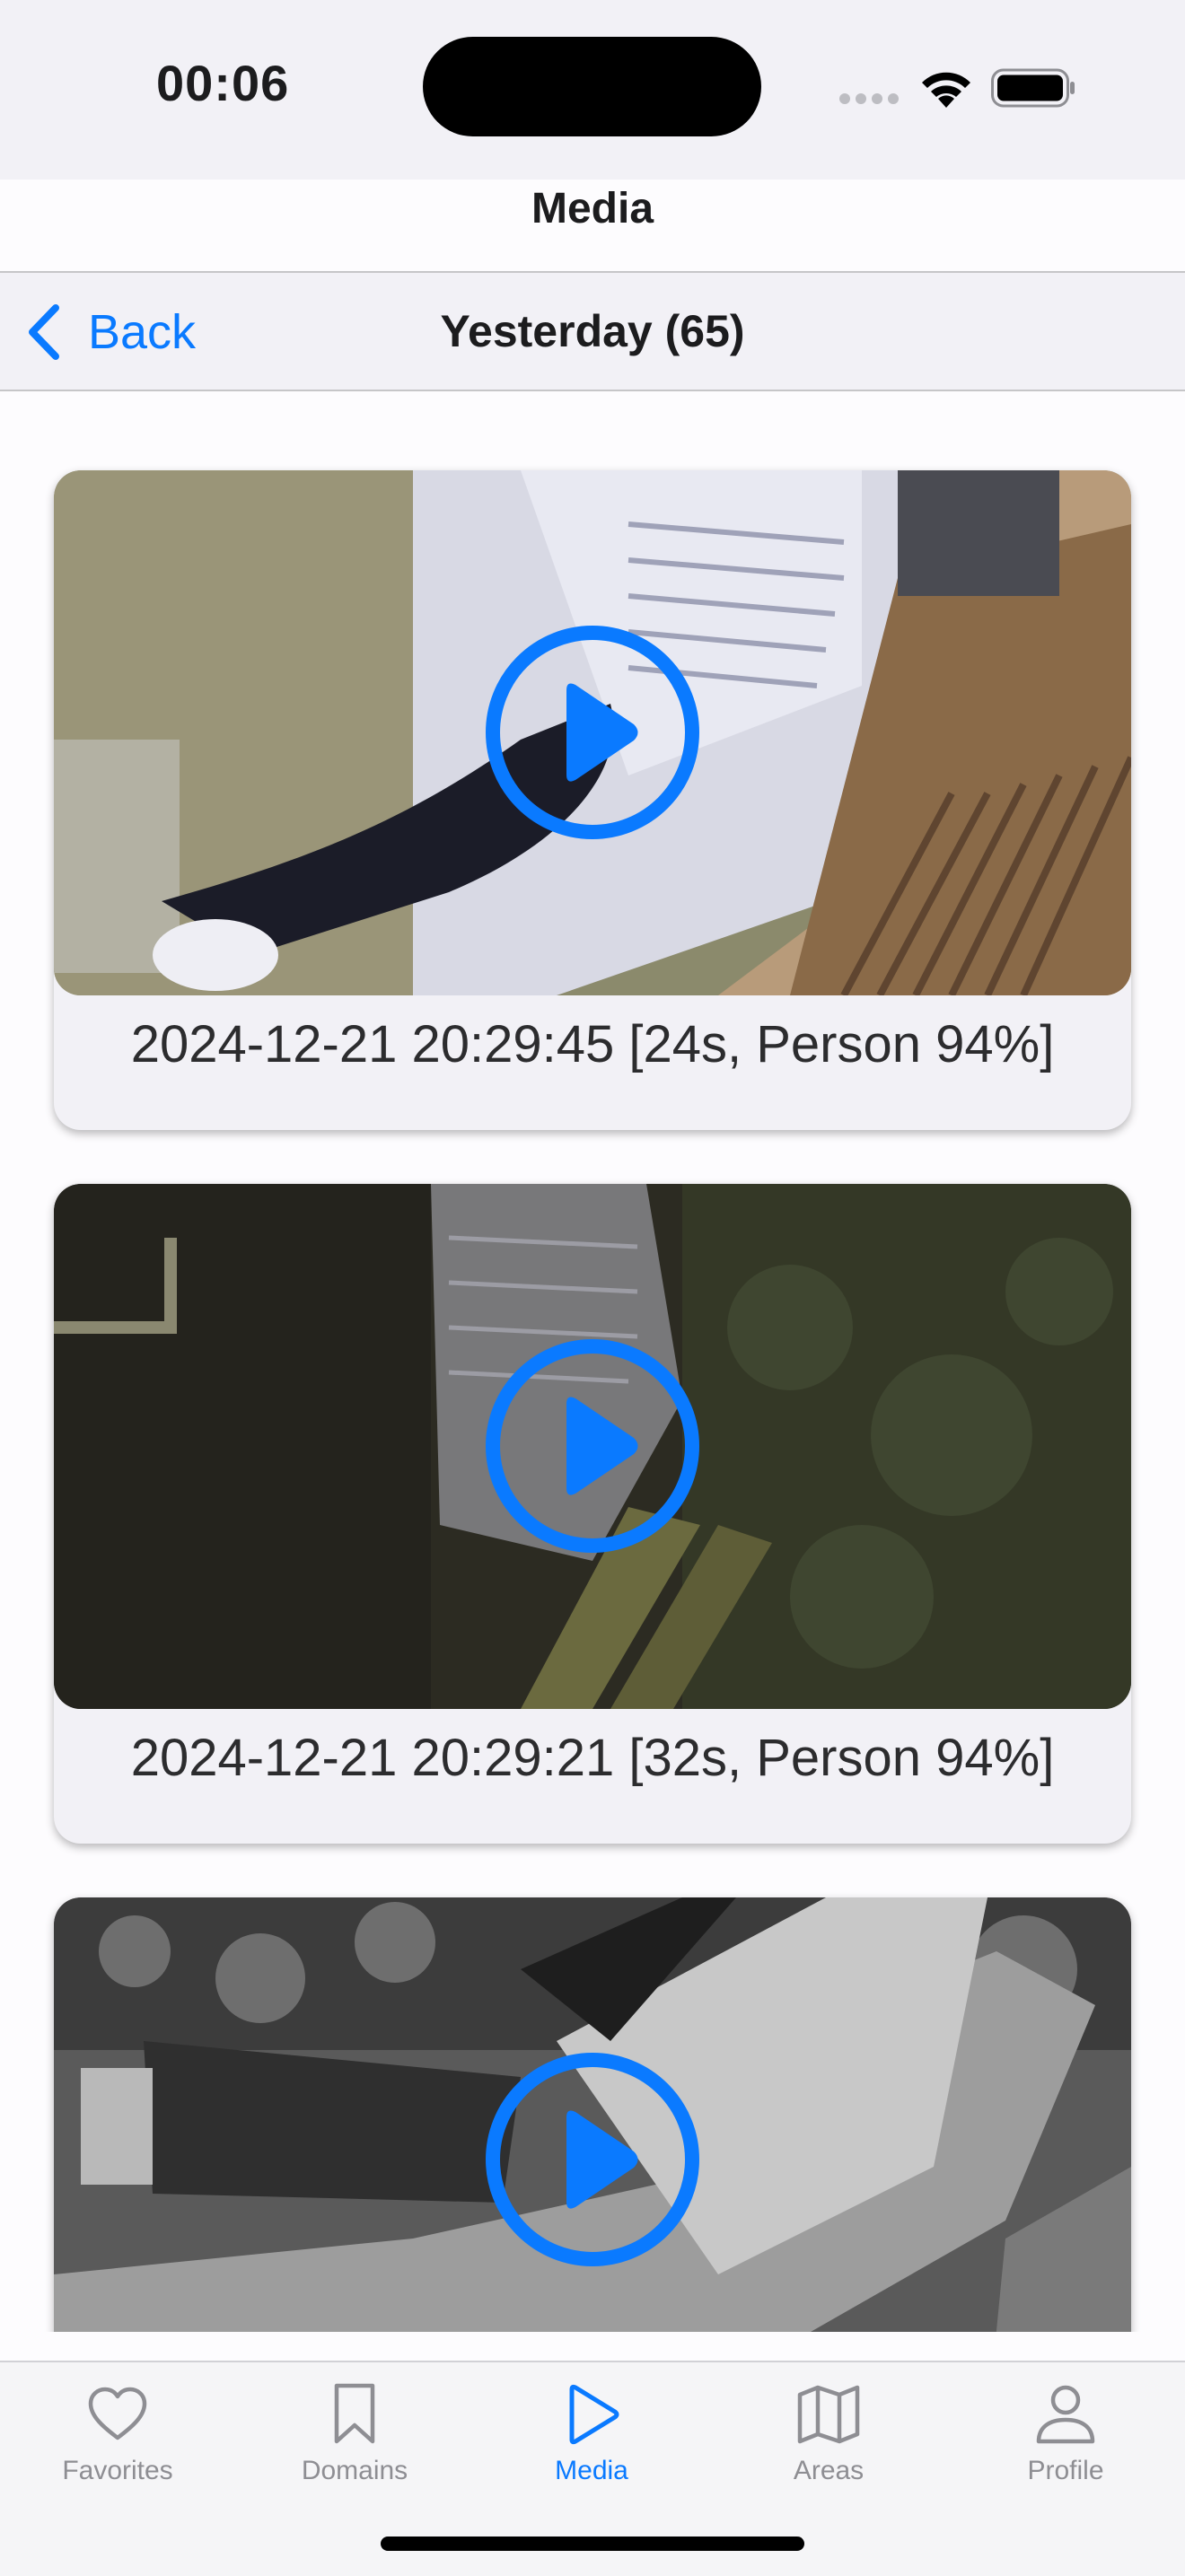  Describe the element at coordinates (223, 83) in the screenshot. I see `status-time: 00:06` at that location.